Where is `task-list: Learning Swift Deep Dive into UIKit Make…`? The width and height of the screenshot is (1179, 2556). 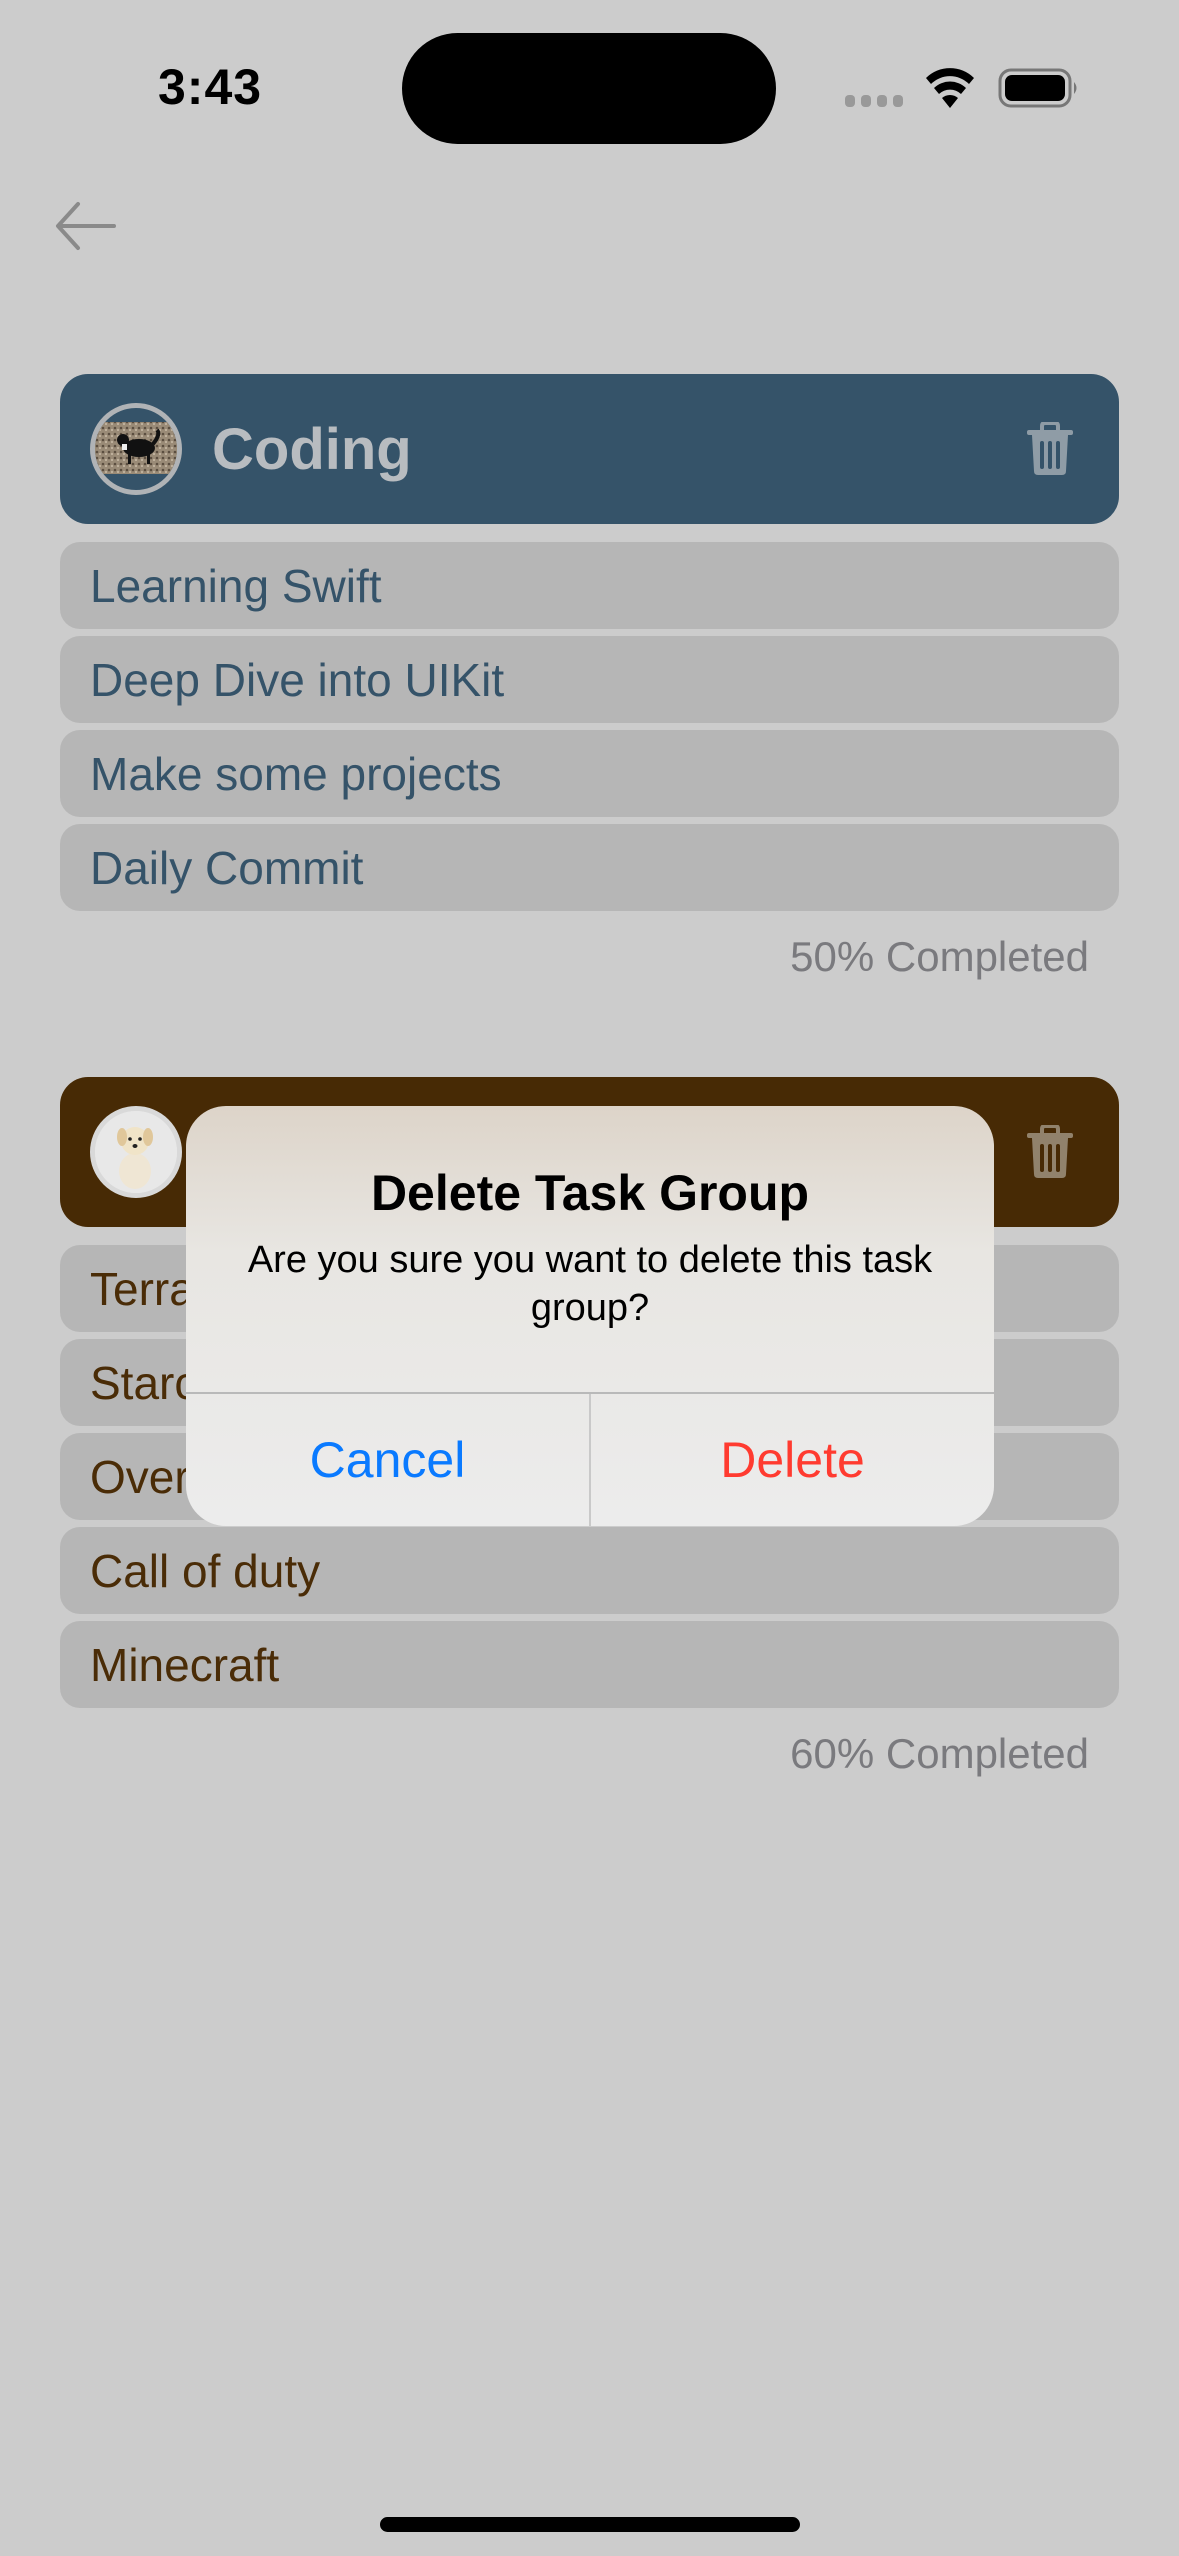 task-list: Learning Swift Deep Dive into UIKit Make… is located at coordinates (589, 726).